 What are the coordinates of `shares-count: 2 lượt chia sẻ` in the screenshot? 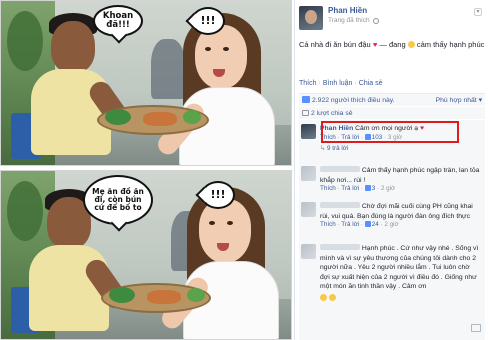 It's located at (332, 113).